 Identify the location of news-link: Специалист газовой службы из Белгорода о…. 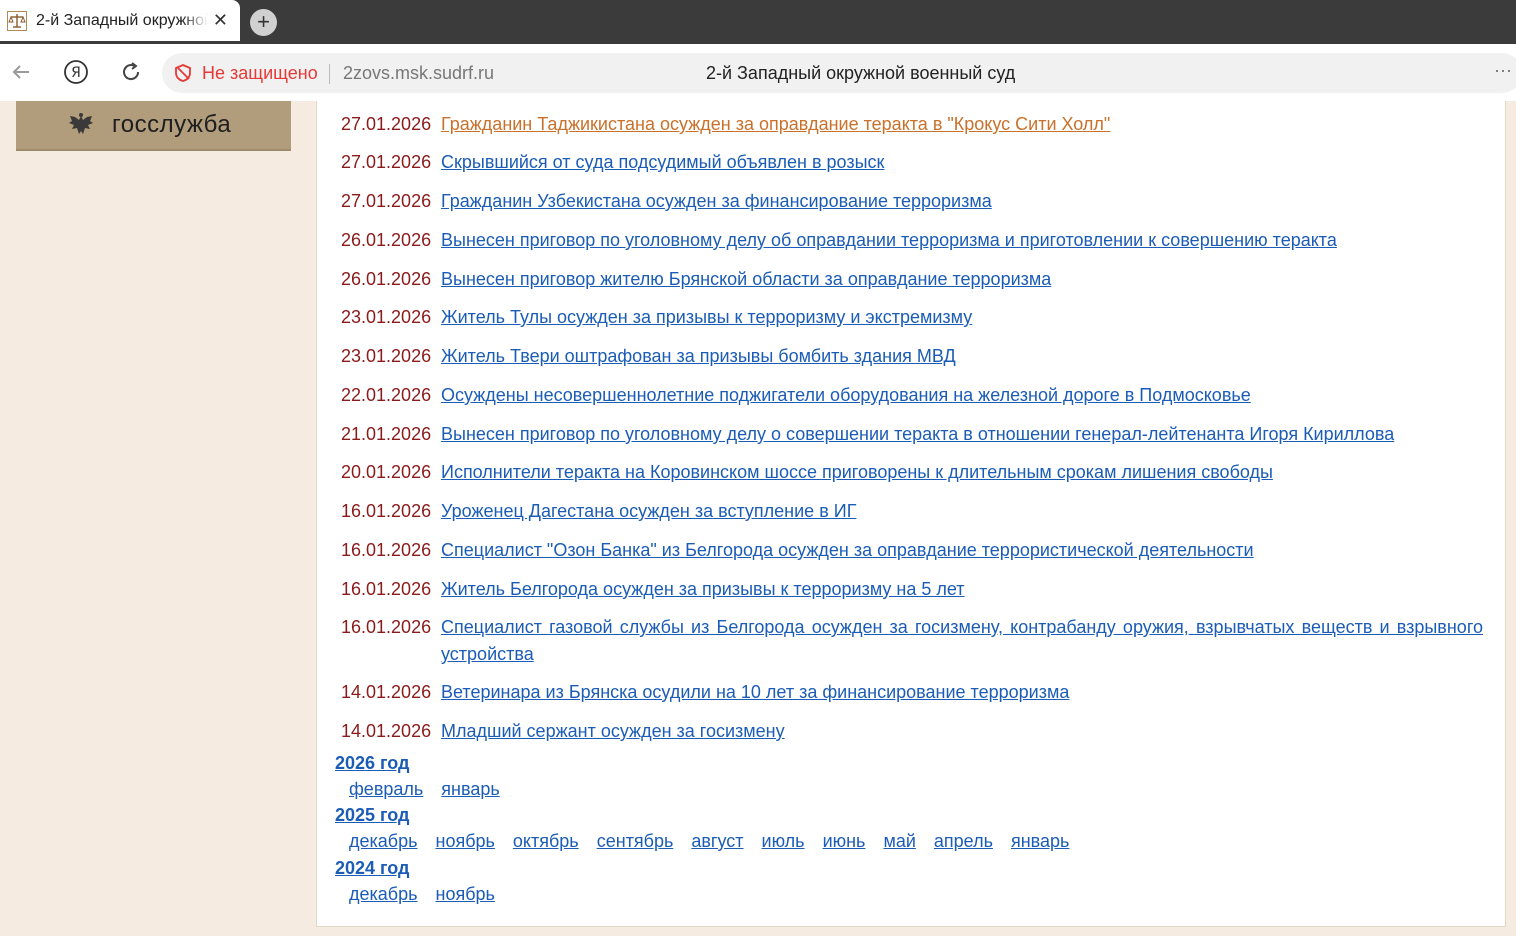
(962, 641).